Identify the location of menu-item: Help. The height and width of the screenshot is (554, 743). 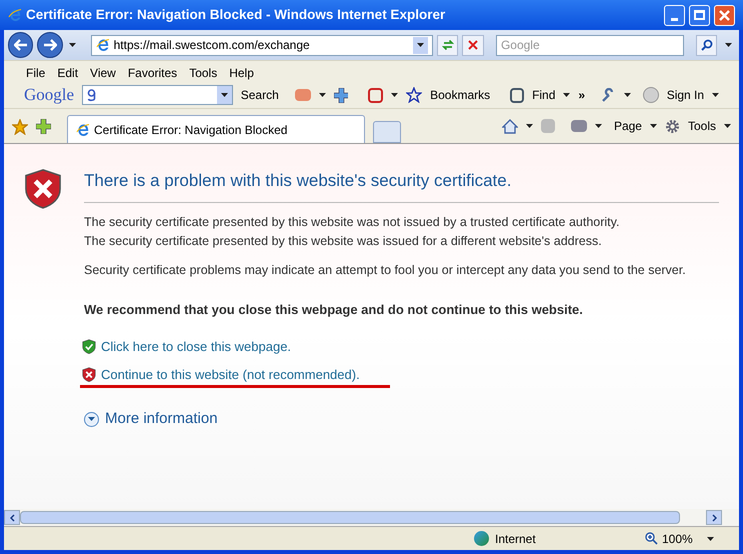
(241, 73).